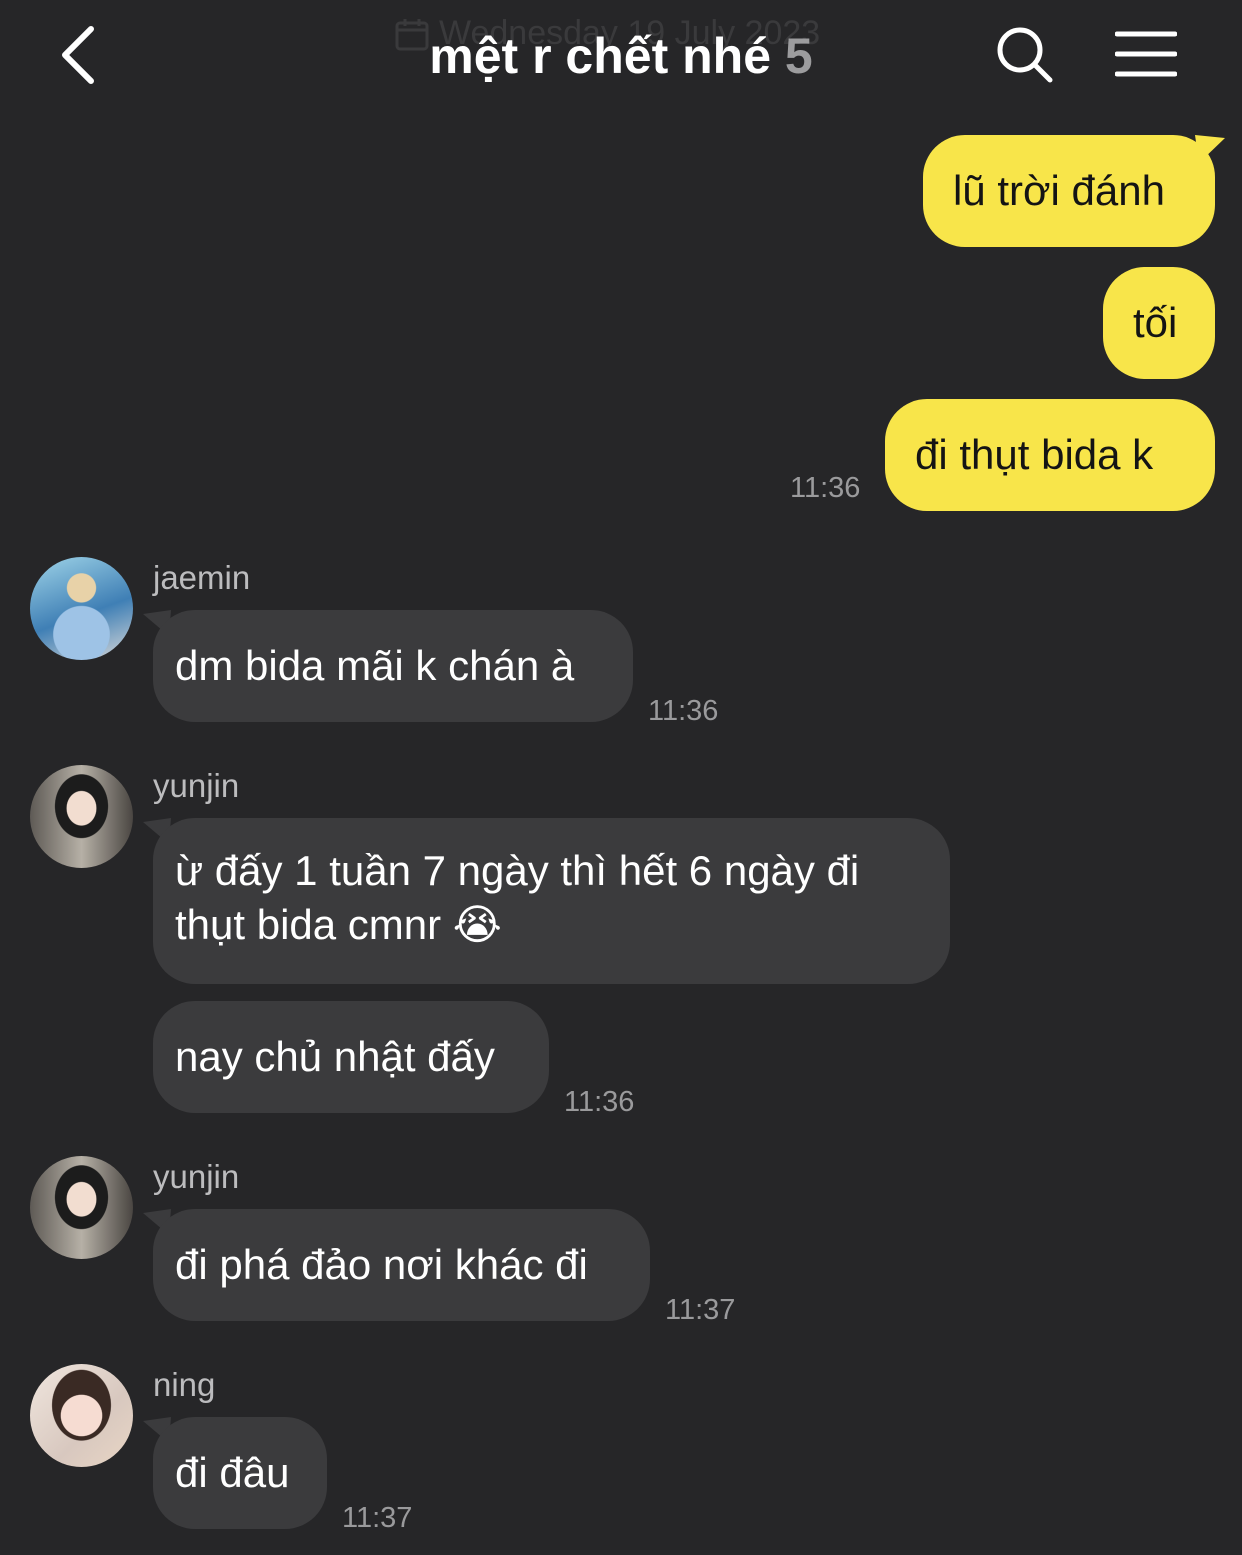 This screenshot has height=1555, width=1242. Describe the element at coordinates (600, 56) in the screenshot. I see `chat-title-text: mệt r chết nhé` at that location.